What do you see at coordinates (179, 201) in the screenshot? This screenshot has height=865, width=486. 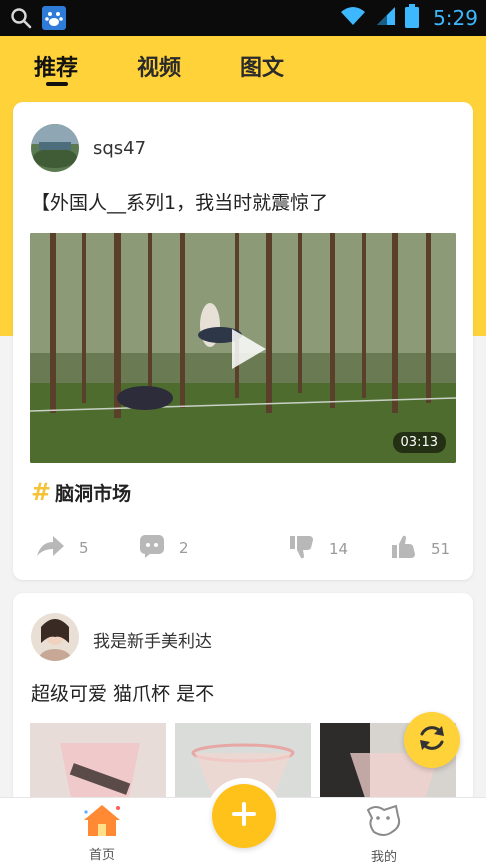 I see `post-title: 【外国人__系列1，我当时就震惊了` at bounding box center [179, 201].